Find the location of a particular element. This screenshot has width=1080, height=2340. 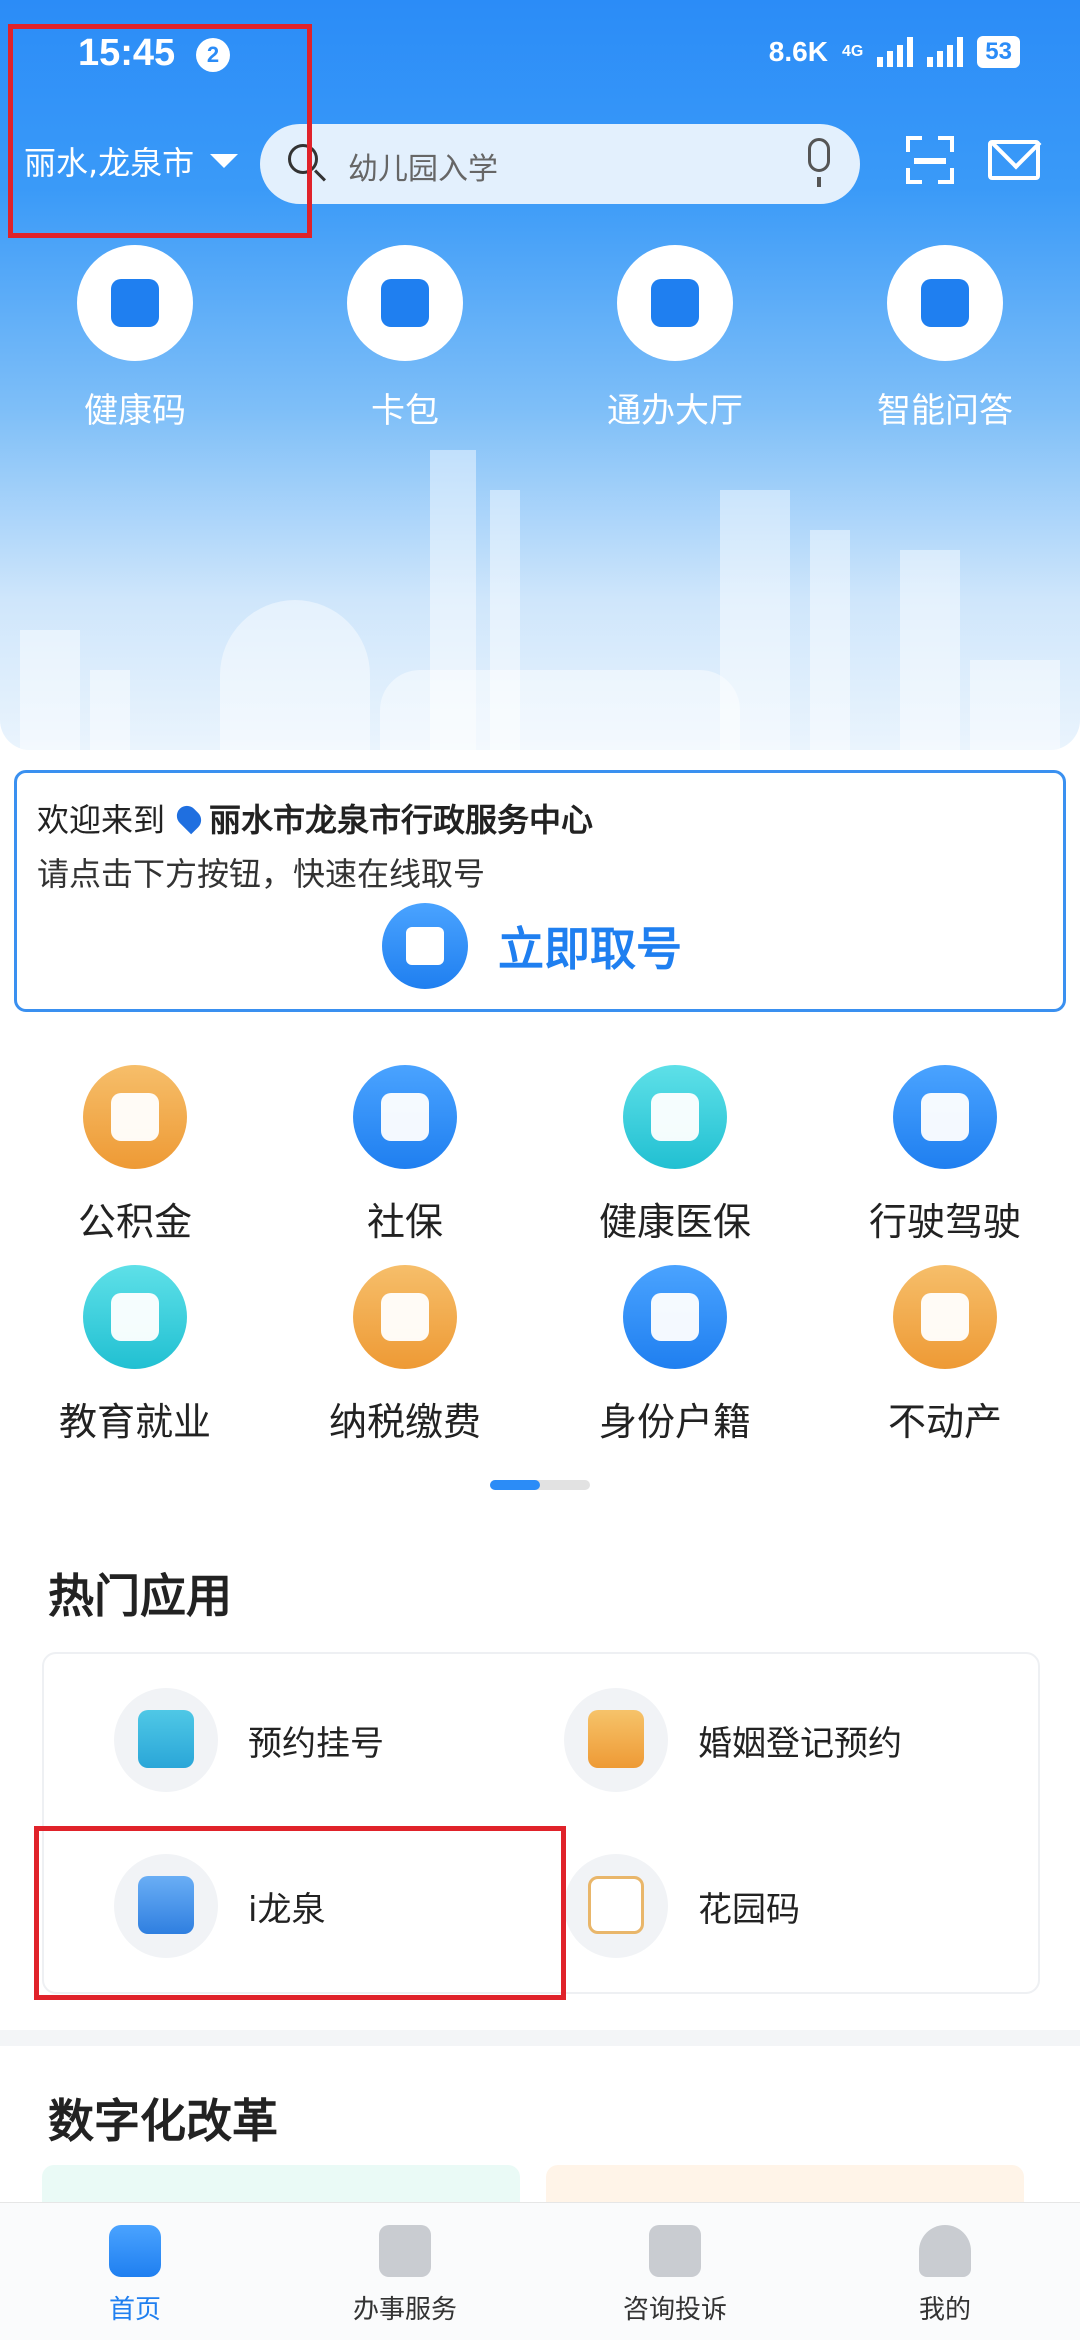

signal-icon is located at coordinates (895, 52).